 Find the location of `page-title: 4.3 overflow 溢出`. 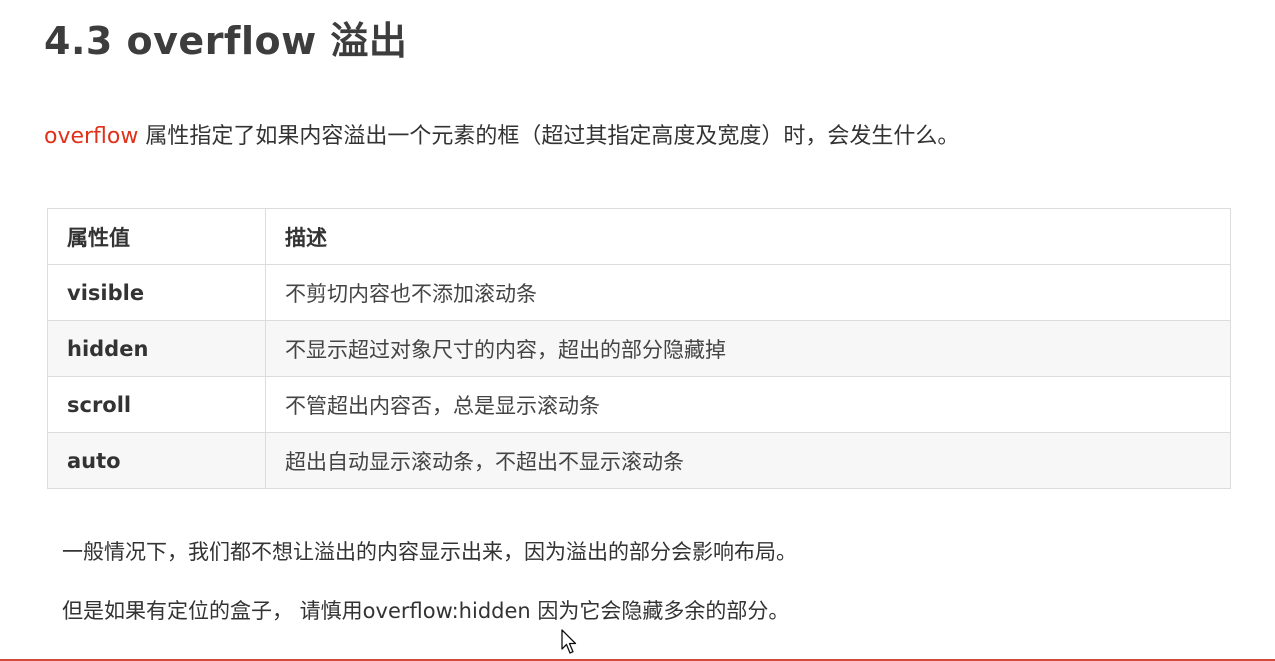

page-title: 4.3 overflow 溢出 is located at coordinates (226, 41).